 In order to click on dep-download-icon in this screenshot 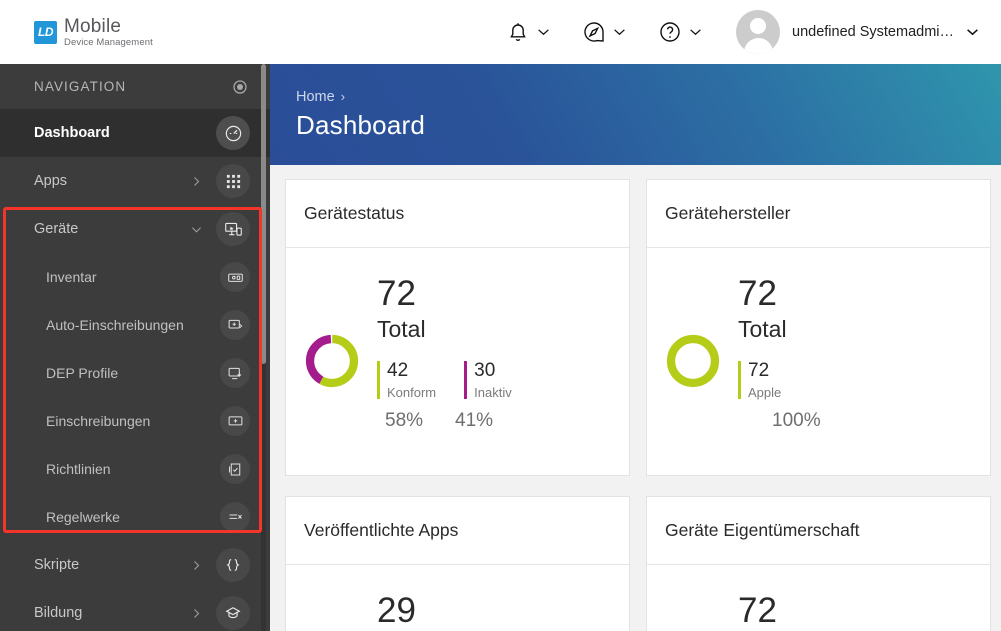, I will do `click(234, 373)`.